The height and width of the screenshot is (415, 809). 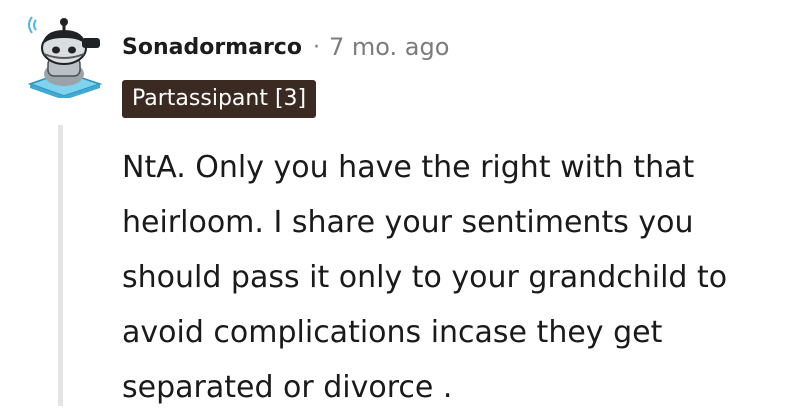 What do you see at coordinates (389, 47) in the screenshot?
I see `comment-timestamp: 7 mo. ago` at bounding box center [389, 47].